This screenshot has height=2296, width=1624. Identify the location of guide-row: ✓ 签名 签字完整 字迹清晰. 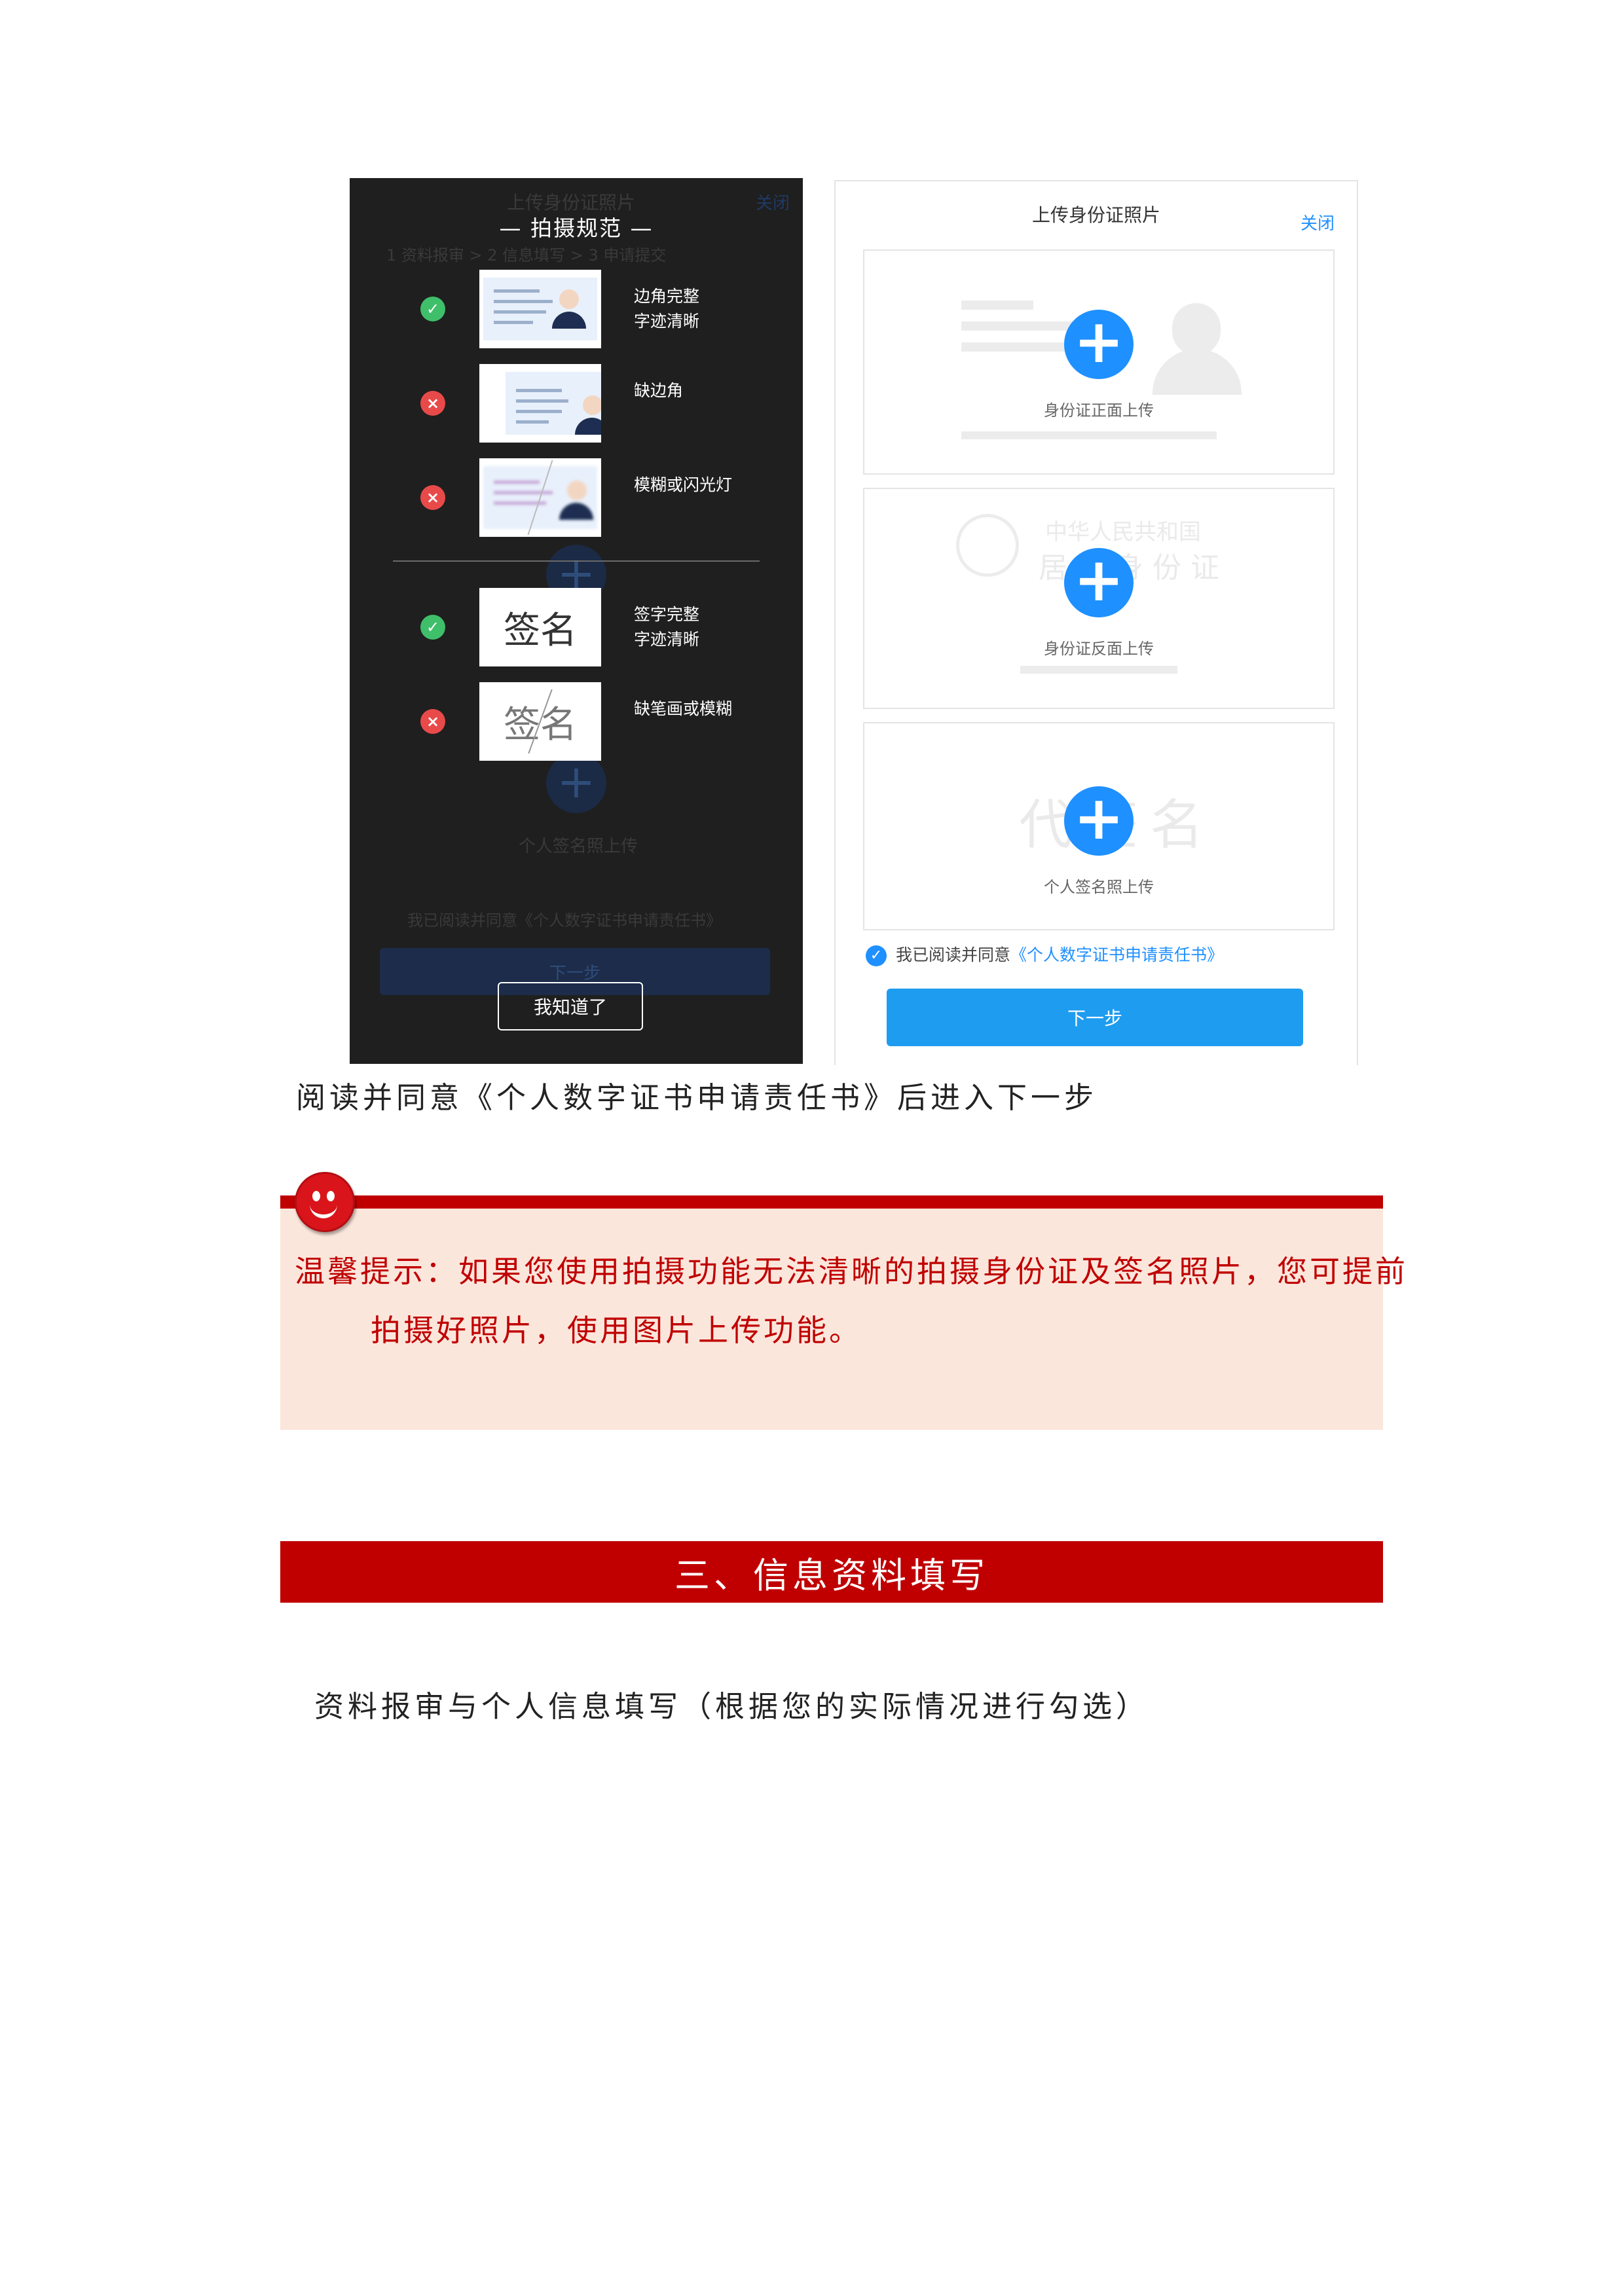
(576, 627).